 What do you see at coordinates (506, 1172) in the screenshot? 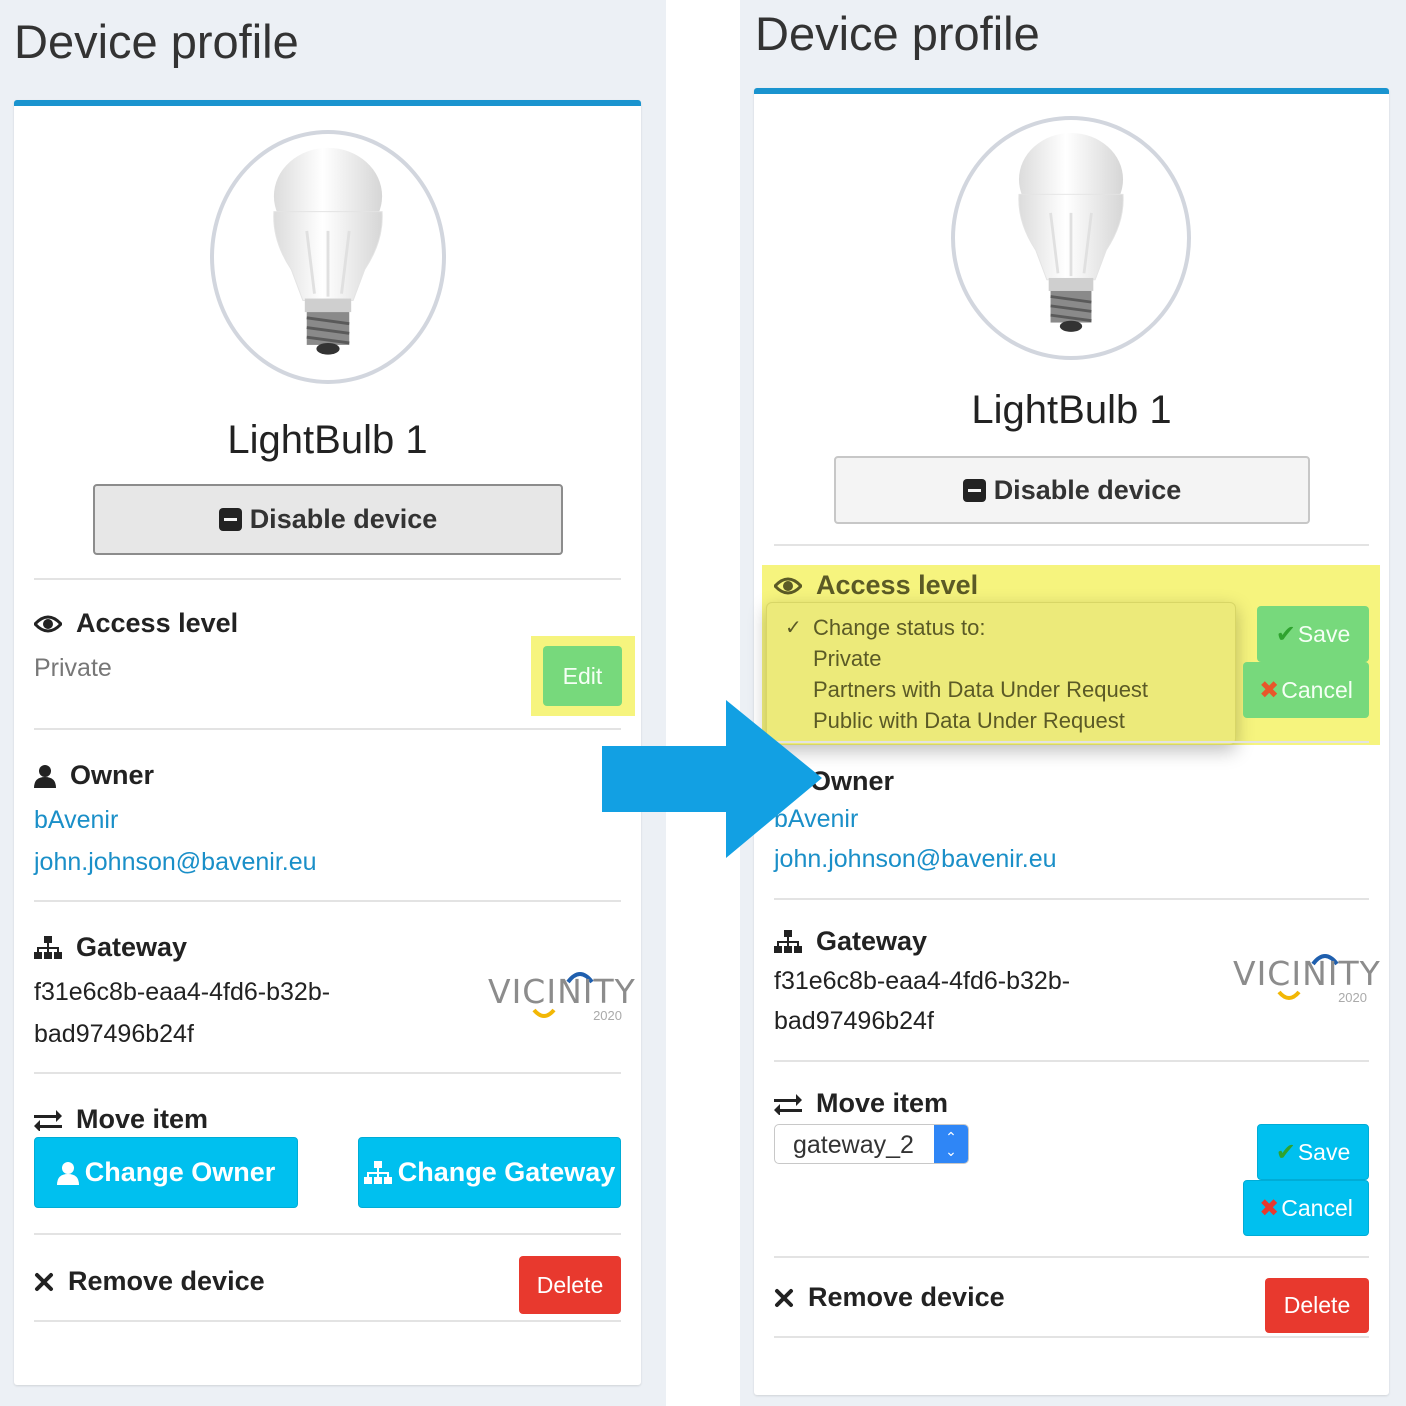
I see `change-gateway-label: Change Gateway` at bounding box center [506, 1172].